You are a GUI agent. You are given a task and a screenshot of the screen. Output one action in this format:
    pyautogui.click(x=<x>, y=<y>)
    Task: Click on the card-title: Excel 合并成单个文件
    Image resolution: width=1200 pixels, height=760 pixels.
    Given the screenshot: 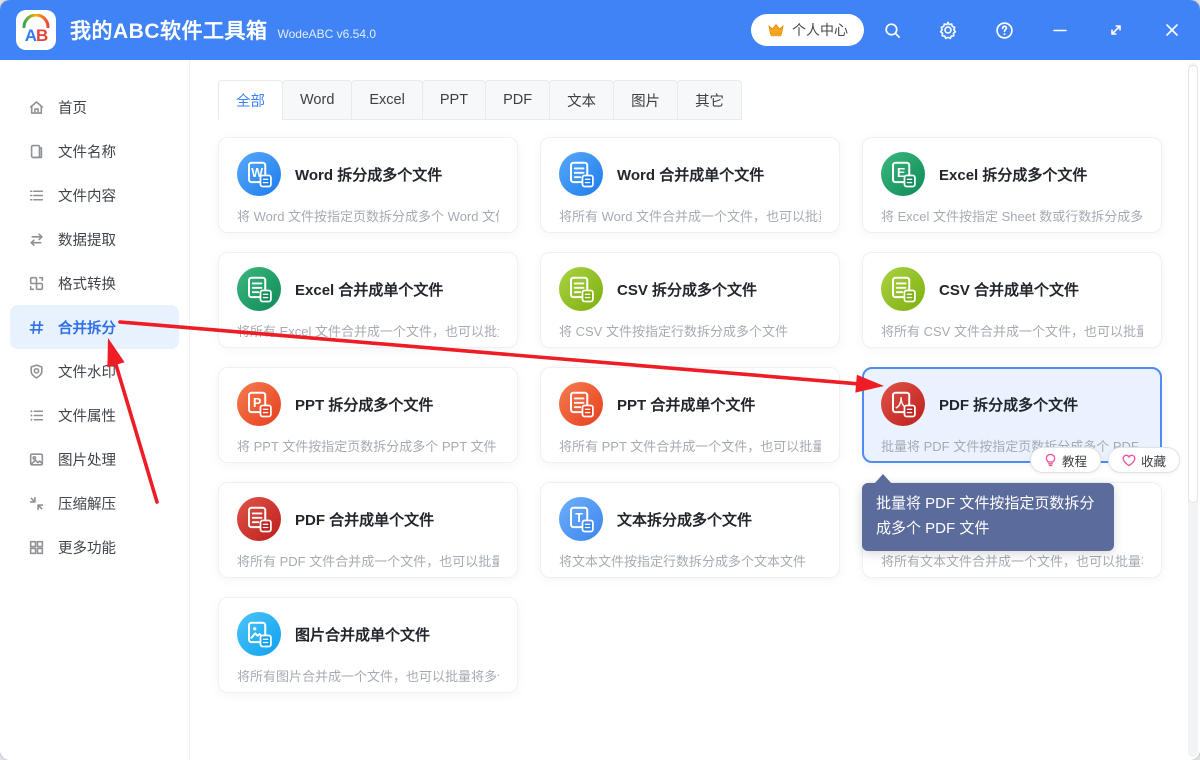 What is the action you would take?
    pyautogui.click(x=369, y=290)
    